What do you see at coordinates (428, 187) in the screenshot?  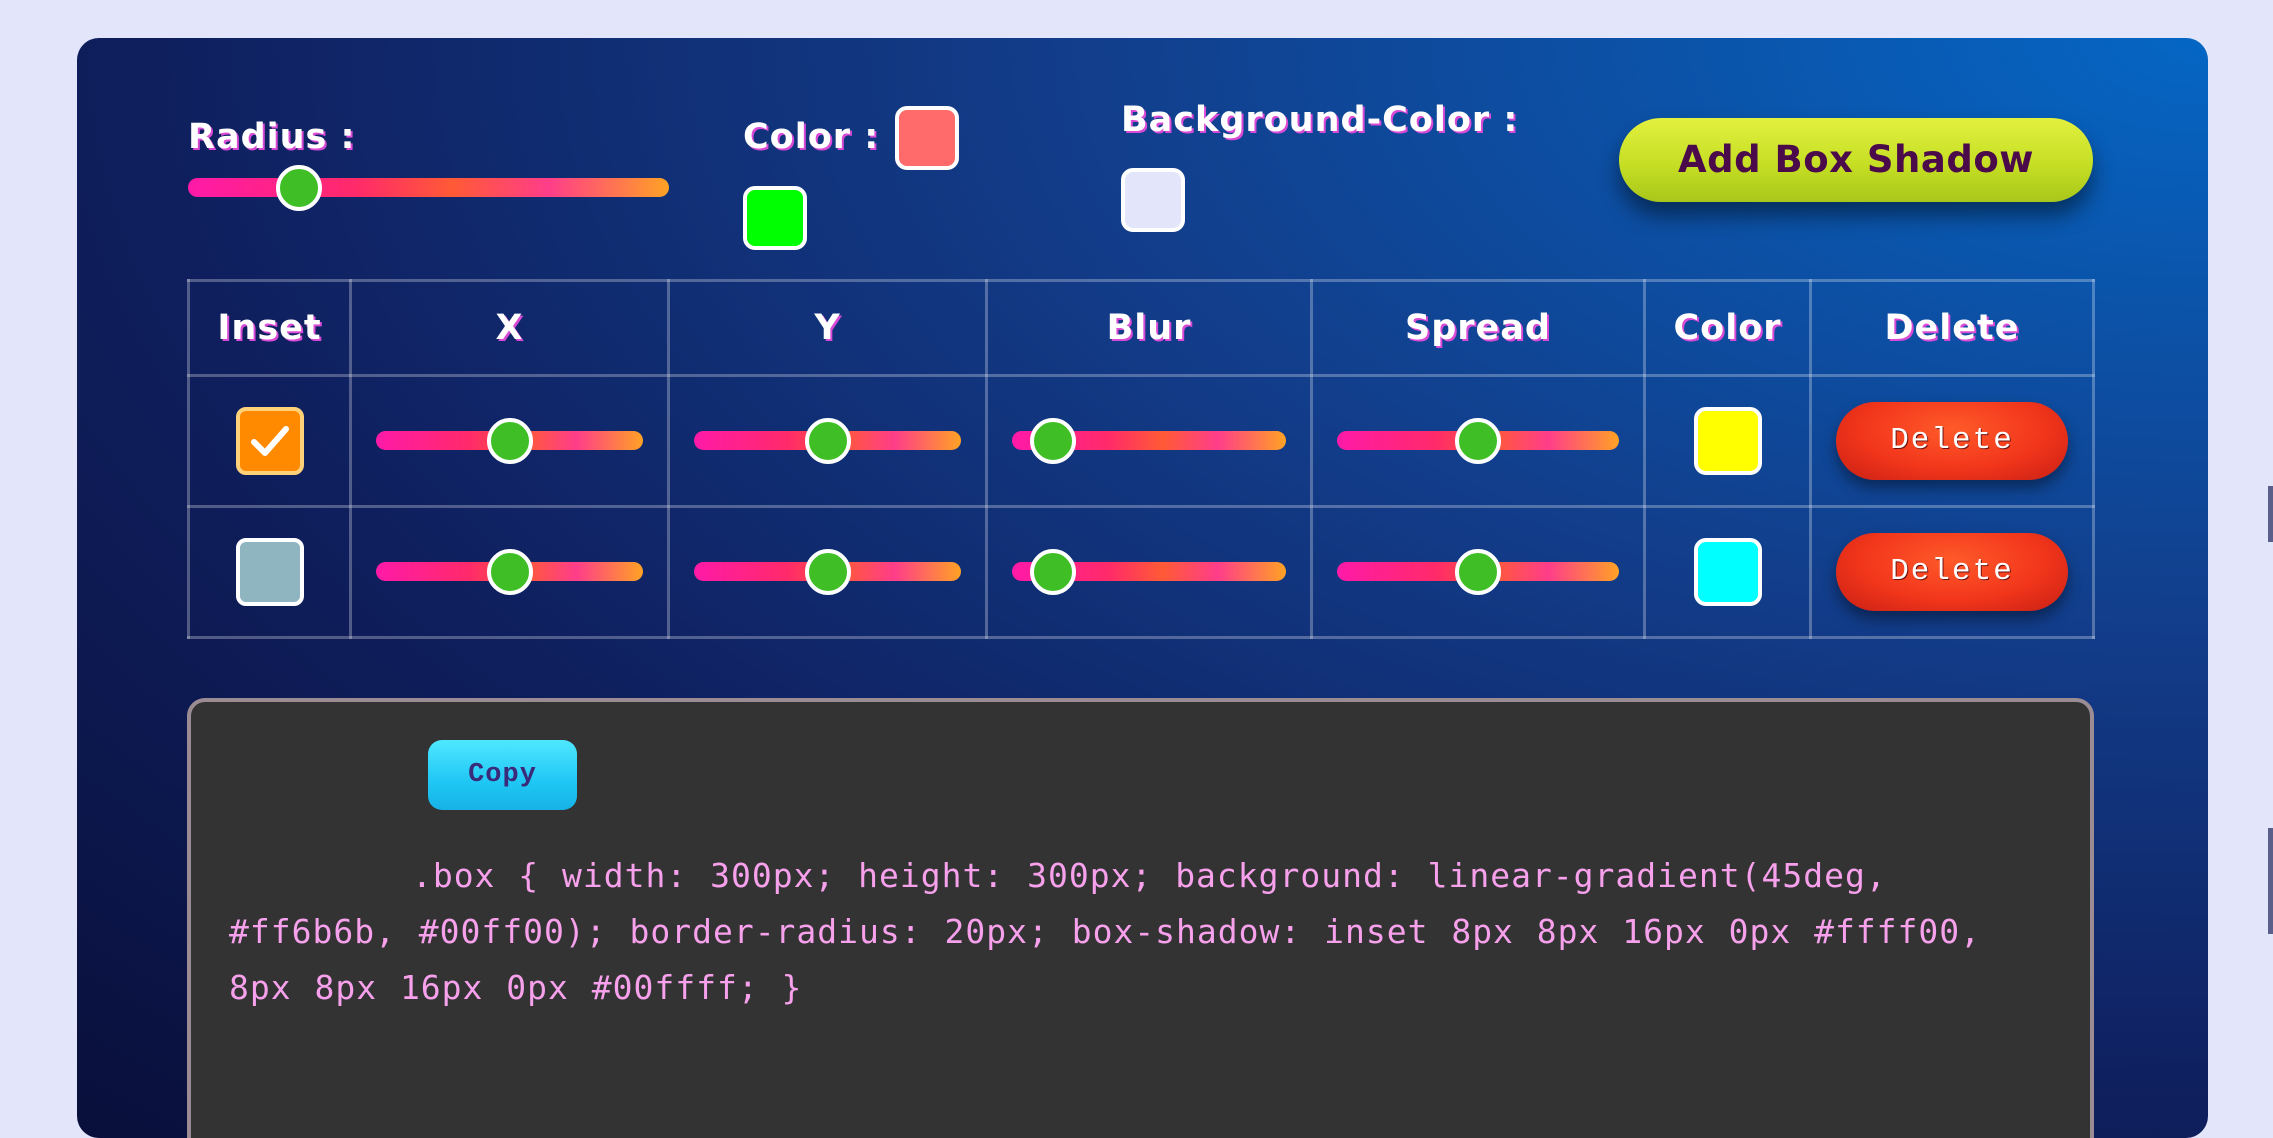 I see `radius-slider` at bounding box center [428, 187].